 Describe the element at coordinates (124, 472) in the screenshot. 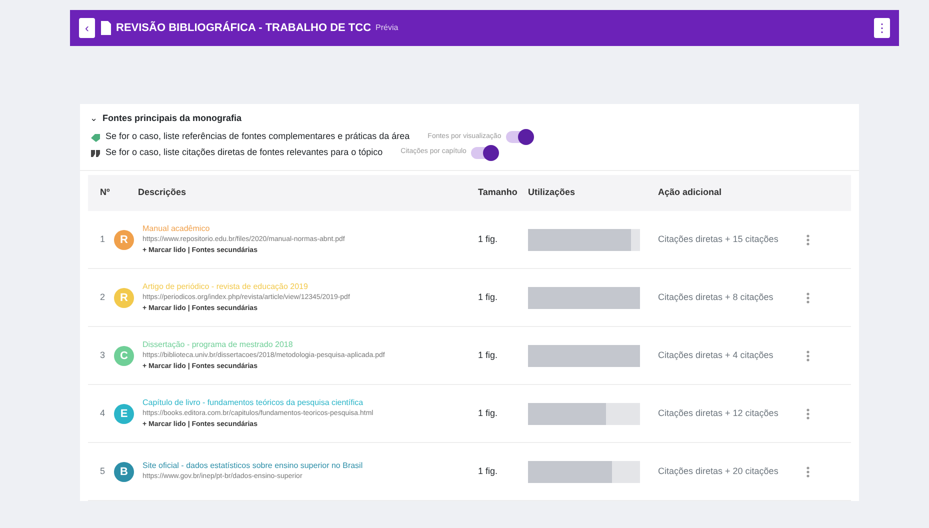

I see `avatar: B` at that location.